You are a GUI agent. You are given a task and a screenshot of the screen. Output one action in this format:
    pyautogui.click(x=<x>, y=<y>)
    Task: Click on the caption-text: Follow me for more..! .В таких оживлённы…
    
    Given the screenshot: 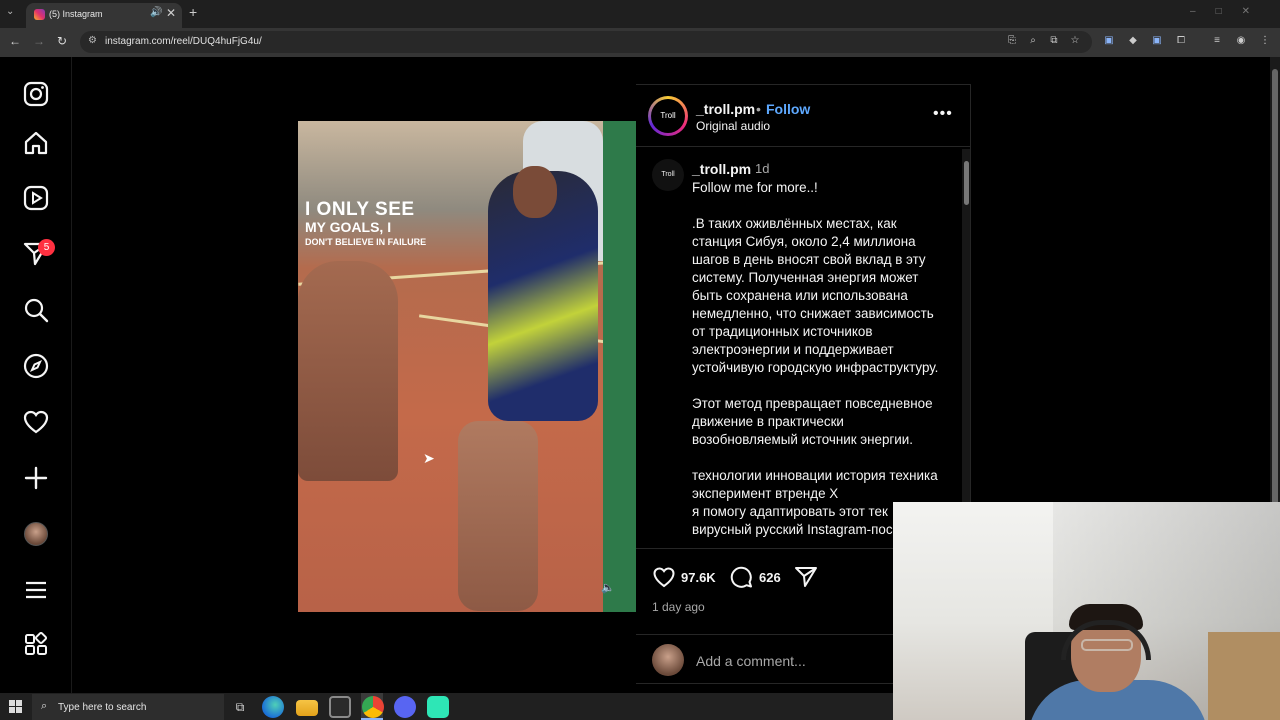 What is the action you would take?
    pyautogui.click(x=815, y=358)
    